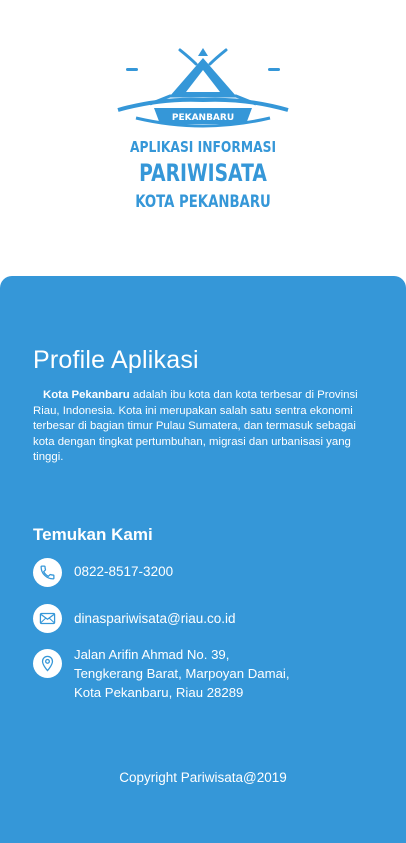 This screenshot has height=843, width=406. Describe the element at coordinates (203, 202) in the screenshot. I see `logo-line-3: KOTA PEKANBARU` at that location.